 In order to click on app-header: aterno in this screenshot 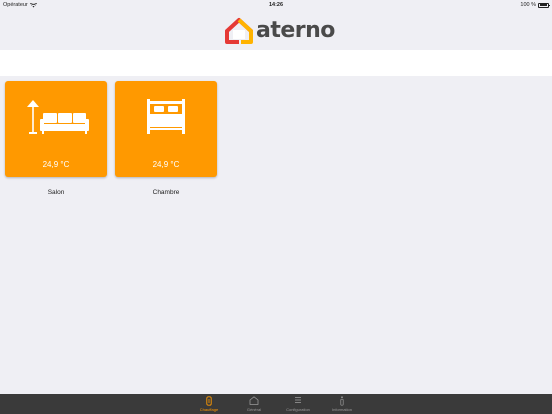, I will do `click(276, 30)`.